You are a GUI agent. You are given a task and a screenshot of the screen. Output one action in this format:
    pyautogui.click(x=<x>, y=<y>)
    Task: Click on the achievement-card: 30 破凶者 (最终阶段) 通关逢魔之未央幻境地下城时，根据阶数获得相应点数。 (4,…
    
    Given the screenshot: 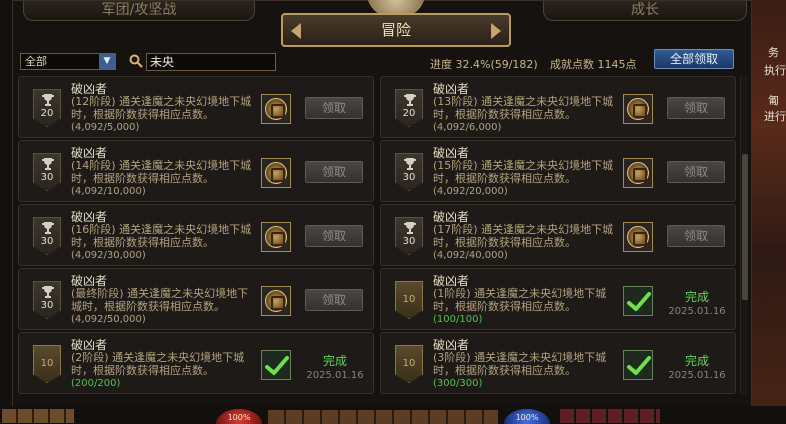 What is the action you would take?
    pyautogui.click(x=196, y=299)
    